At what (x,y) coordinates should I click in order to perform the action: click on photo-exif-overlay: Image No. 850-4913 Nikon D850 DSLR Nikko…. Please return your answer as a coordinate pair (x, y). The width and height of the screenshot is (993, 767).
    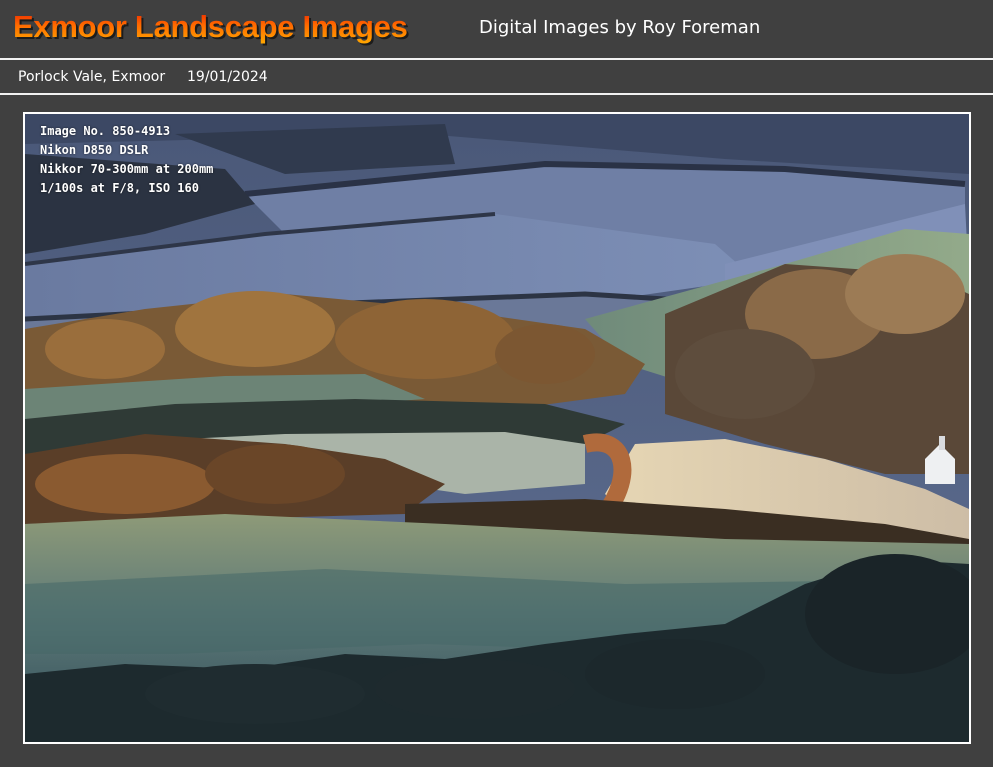
    Looking at the image, I should click on (126, 160).